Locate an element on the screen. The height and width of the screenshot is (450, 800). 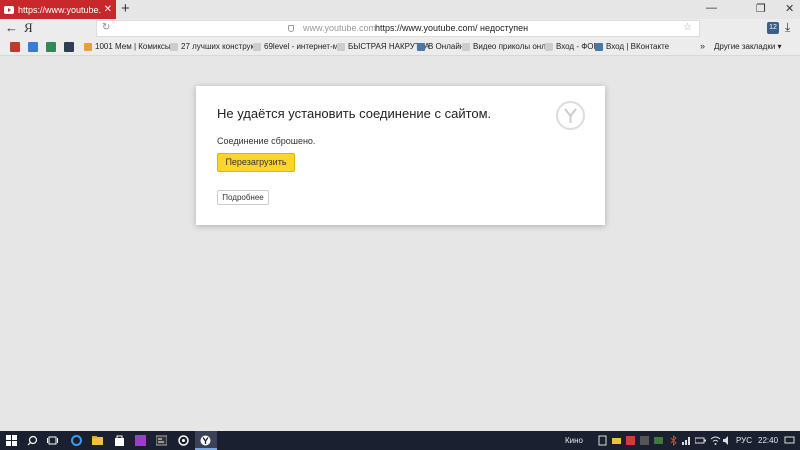
chrome-icon is located at coordinates (183, 440).